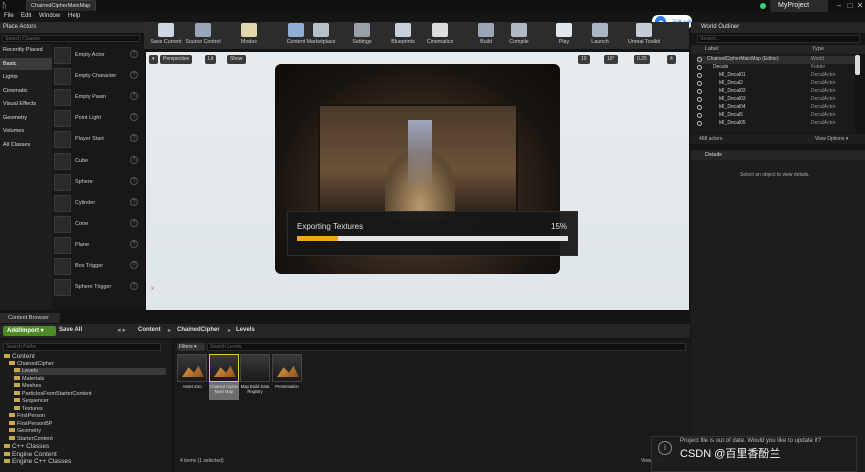 The width and height of the screenshot is (865, 472). Describe the element at coordinates (98, 139) in the screenshot. I see `place-actor-item: Player Start?` at that location.